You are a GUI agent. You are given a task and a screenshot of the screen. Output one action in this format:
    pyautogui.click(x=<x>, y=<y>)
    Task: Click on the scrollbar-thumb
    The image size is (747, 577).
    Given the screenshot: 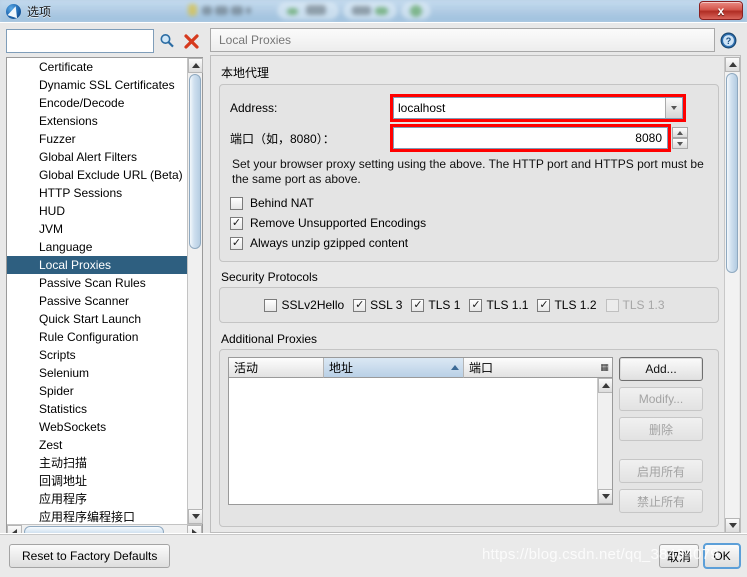 What is the action you would take?
    pyautogui.click(x=195, y=161)
    